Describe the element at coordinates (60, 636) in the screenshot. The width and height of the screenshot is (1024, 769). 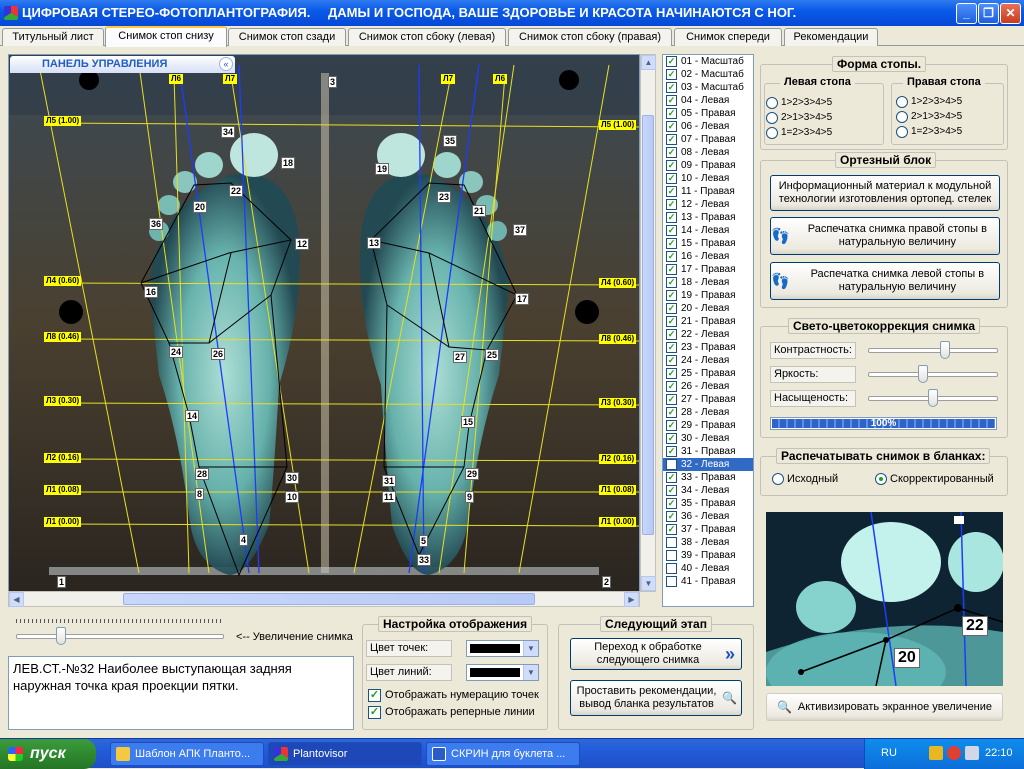
I see `zoom-slider-thumb` at that location.